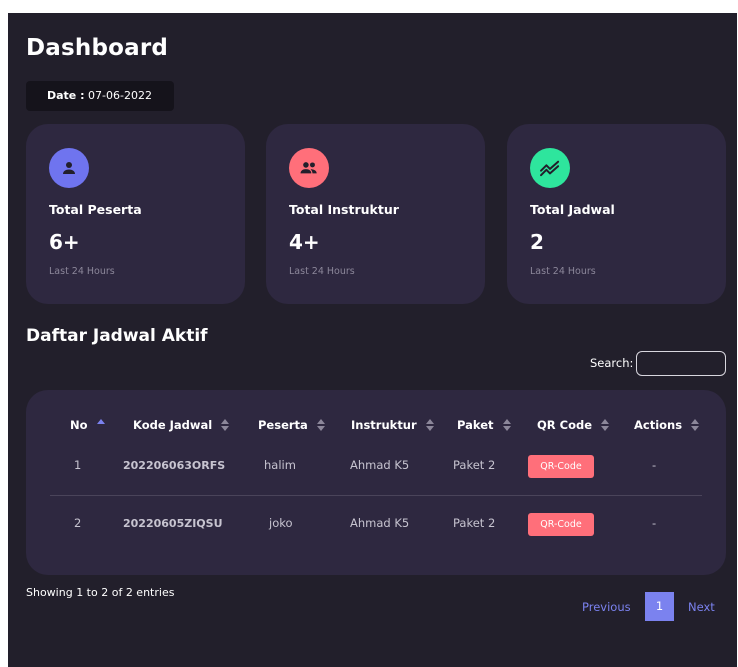 This screenshot has height=667, width=738. I want to click on card-label: Total Jadwal, so click(572, 209).